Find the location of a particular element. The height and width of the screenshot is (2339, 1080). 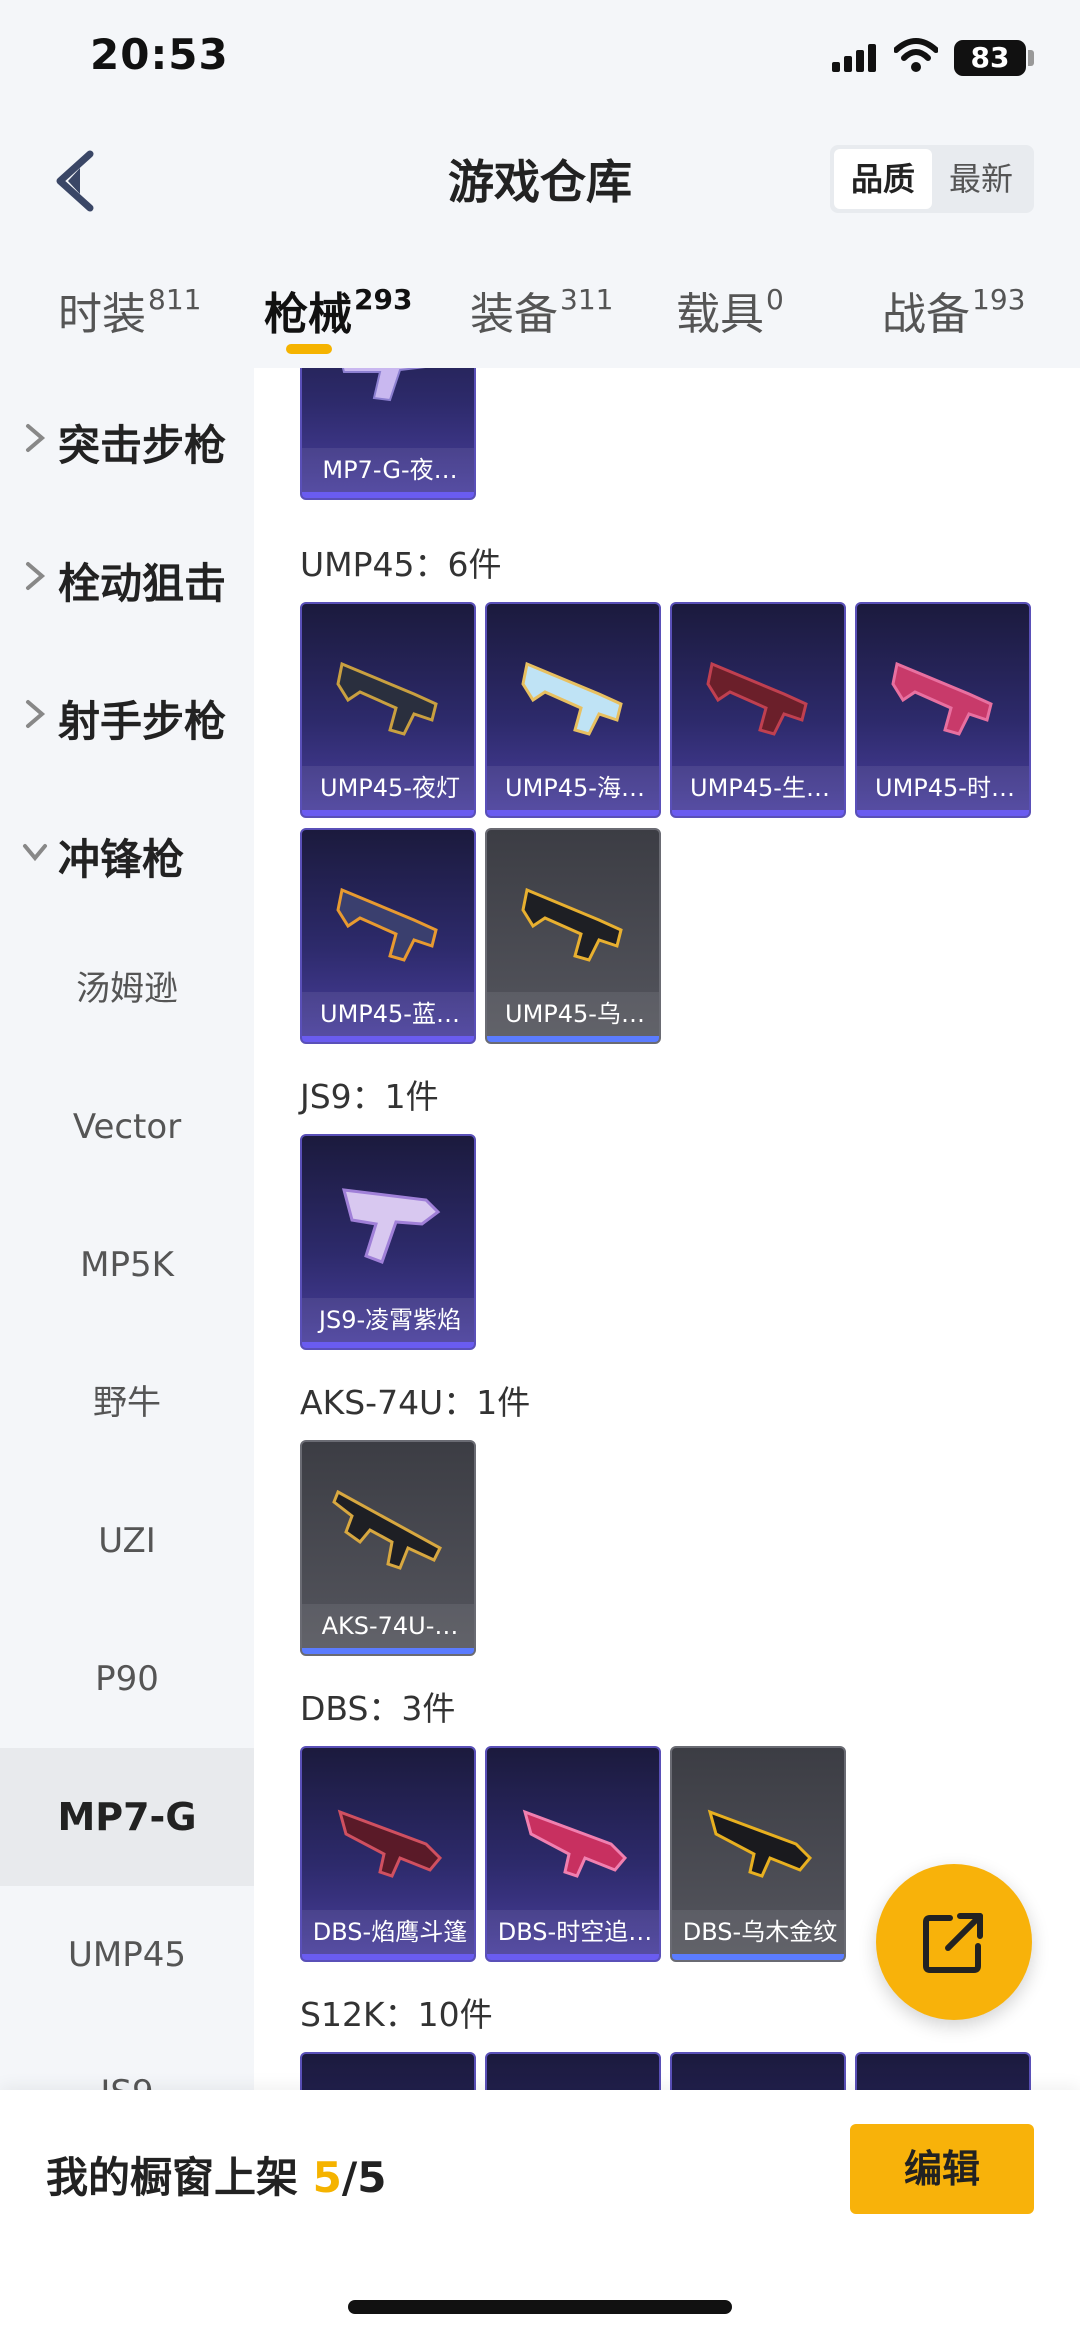

share-button is located at coordinates (954, 1942).